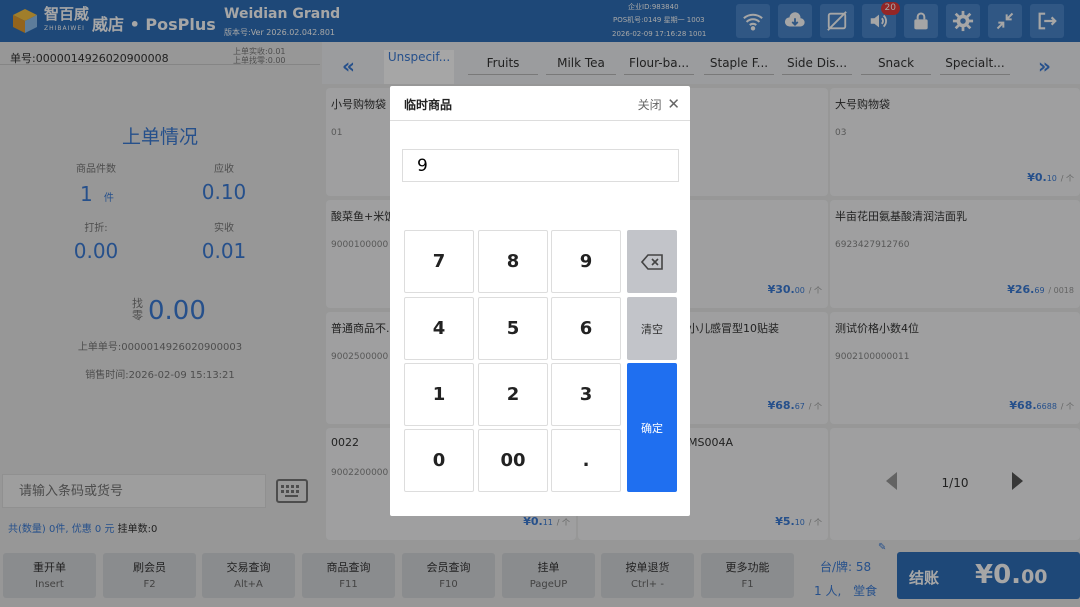  What do you see at coordinates (428, 105) in the screenshot?
I see `dialog-title: 临时商品` at bounding box center [428, 105].